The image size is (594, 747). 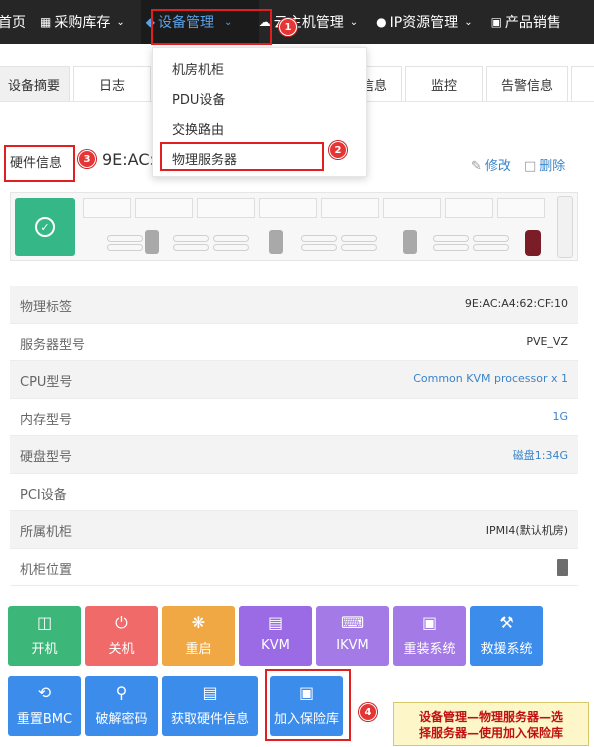 I want to click on check-icon: ✓, so click(x=45, y=227).